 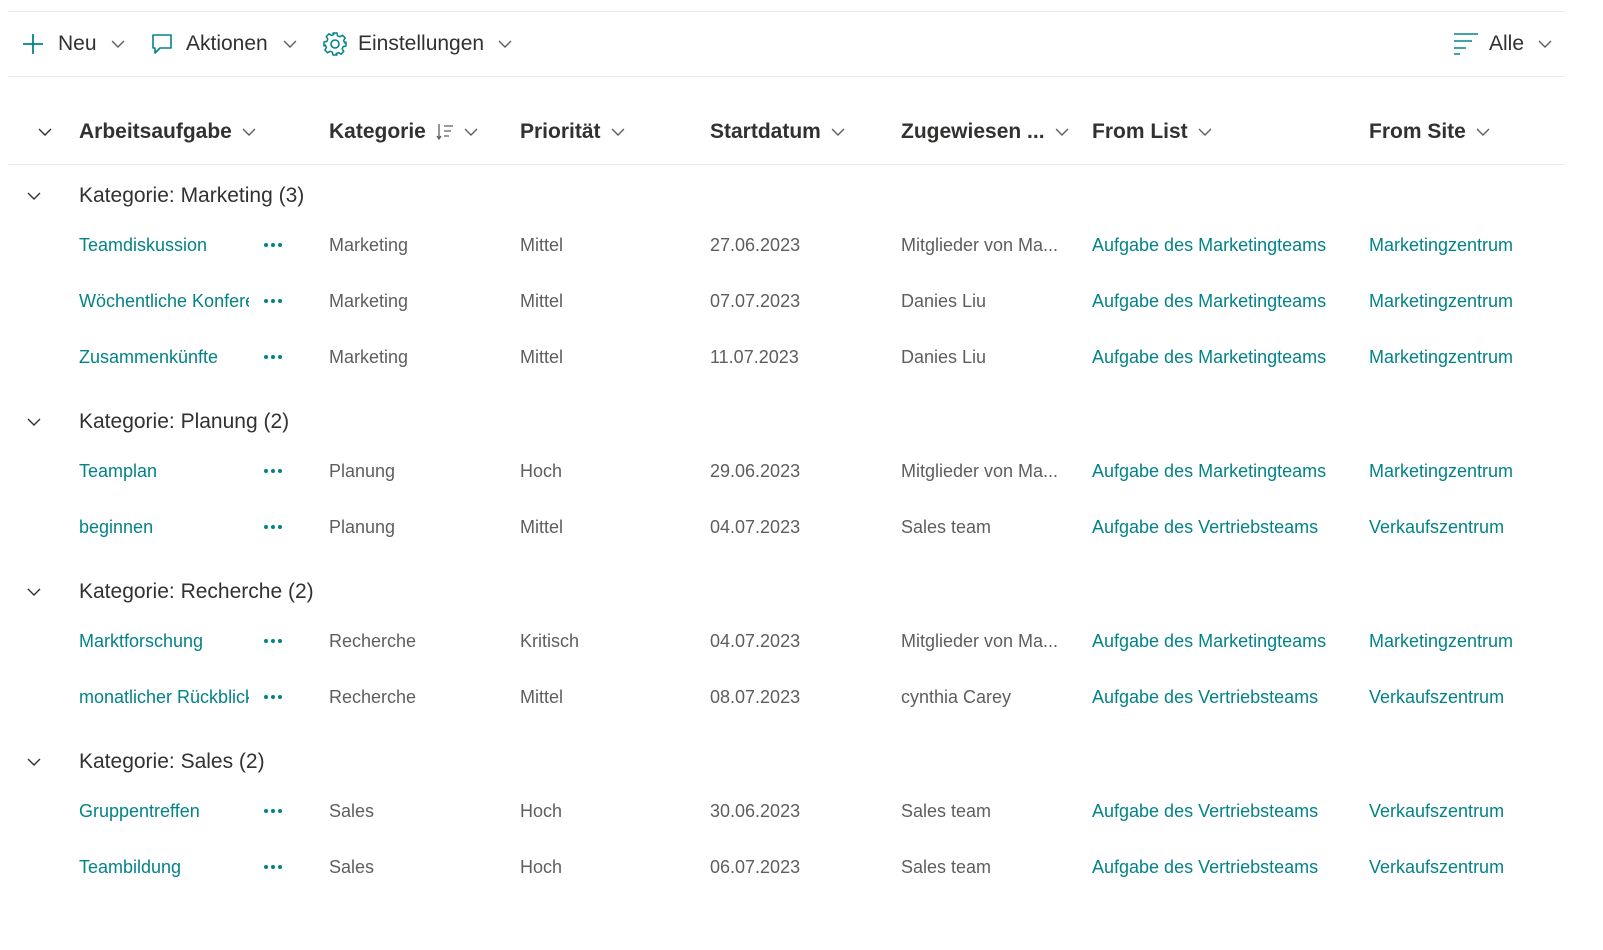 What do you see at coordinates (777, 132) in the screenshot?
I see `column-header-start-date: Startdatum` at bounding box center [777, 132].